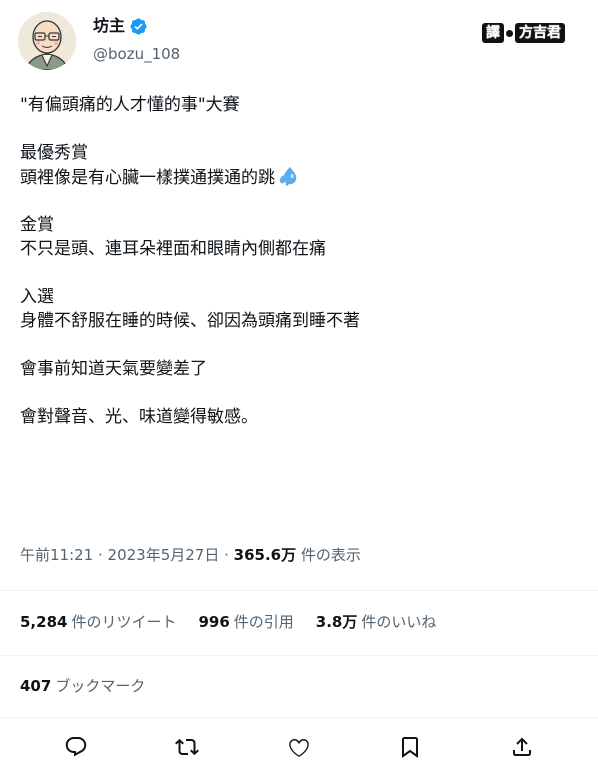 The height and width of the screenshot is (774, 598). What do you see at coordinates (399, 622) in the screenshot?
I see `likes-label: 件のいいね` at bounding box center [399, 622].